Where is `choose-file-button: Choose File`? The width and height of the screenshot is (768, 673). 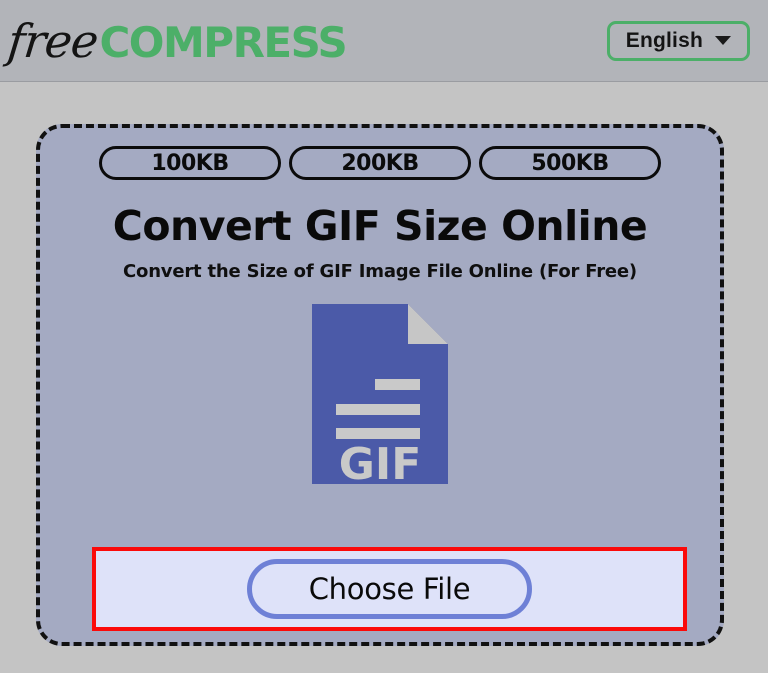
choose-file-button: Choose File is located at coordinates (389, 589).